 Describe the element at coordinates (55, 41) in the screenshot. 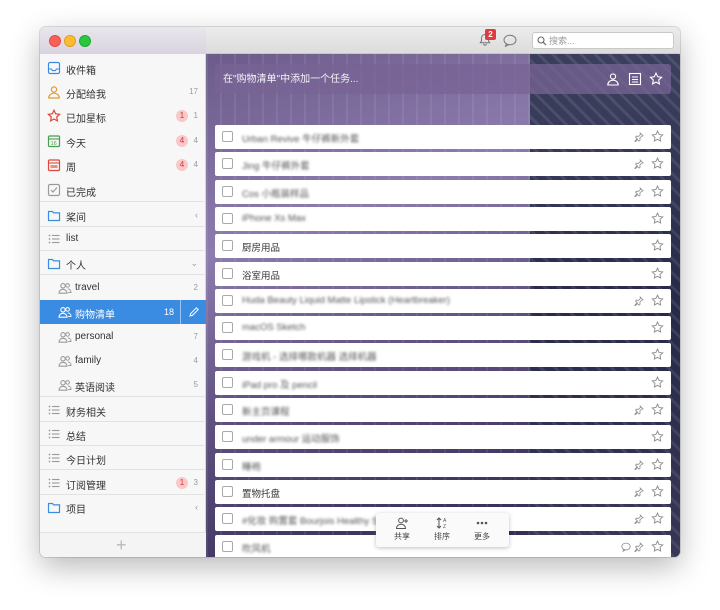

I see `close-window-button` at that location.